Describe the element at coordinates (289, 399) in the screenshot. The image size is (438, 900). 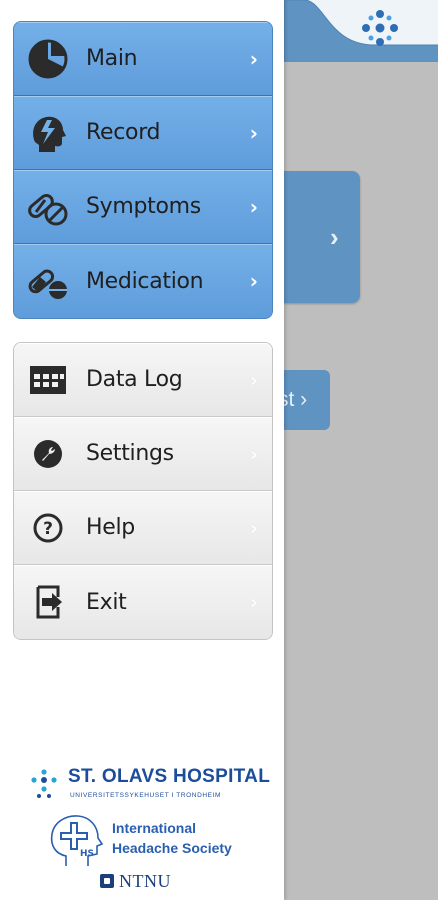
I see `background-button-label: st` at that location.